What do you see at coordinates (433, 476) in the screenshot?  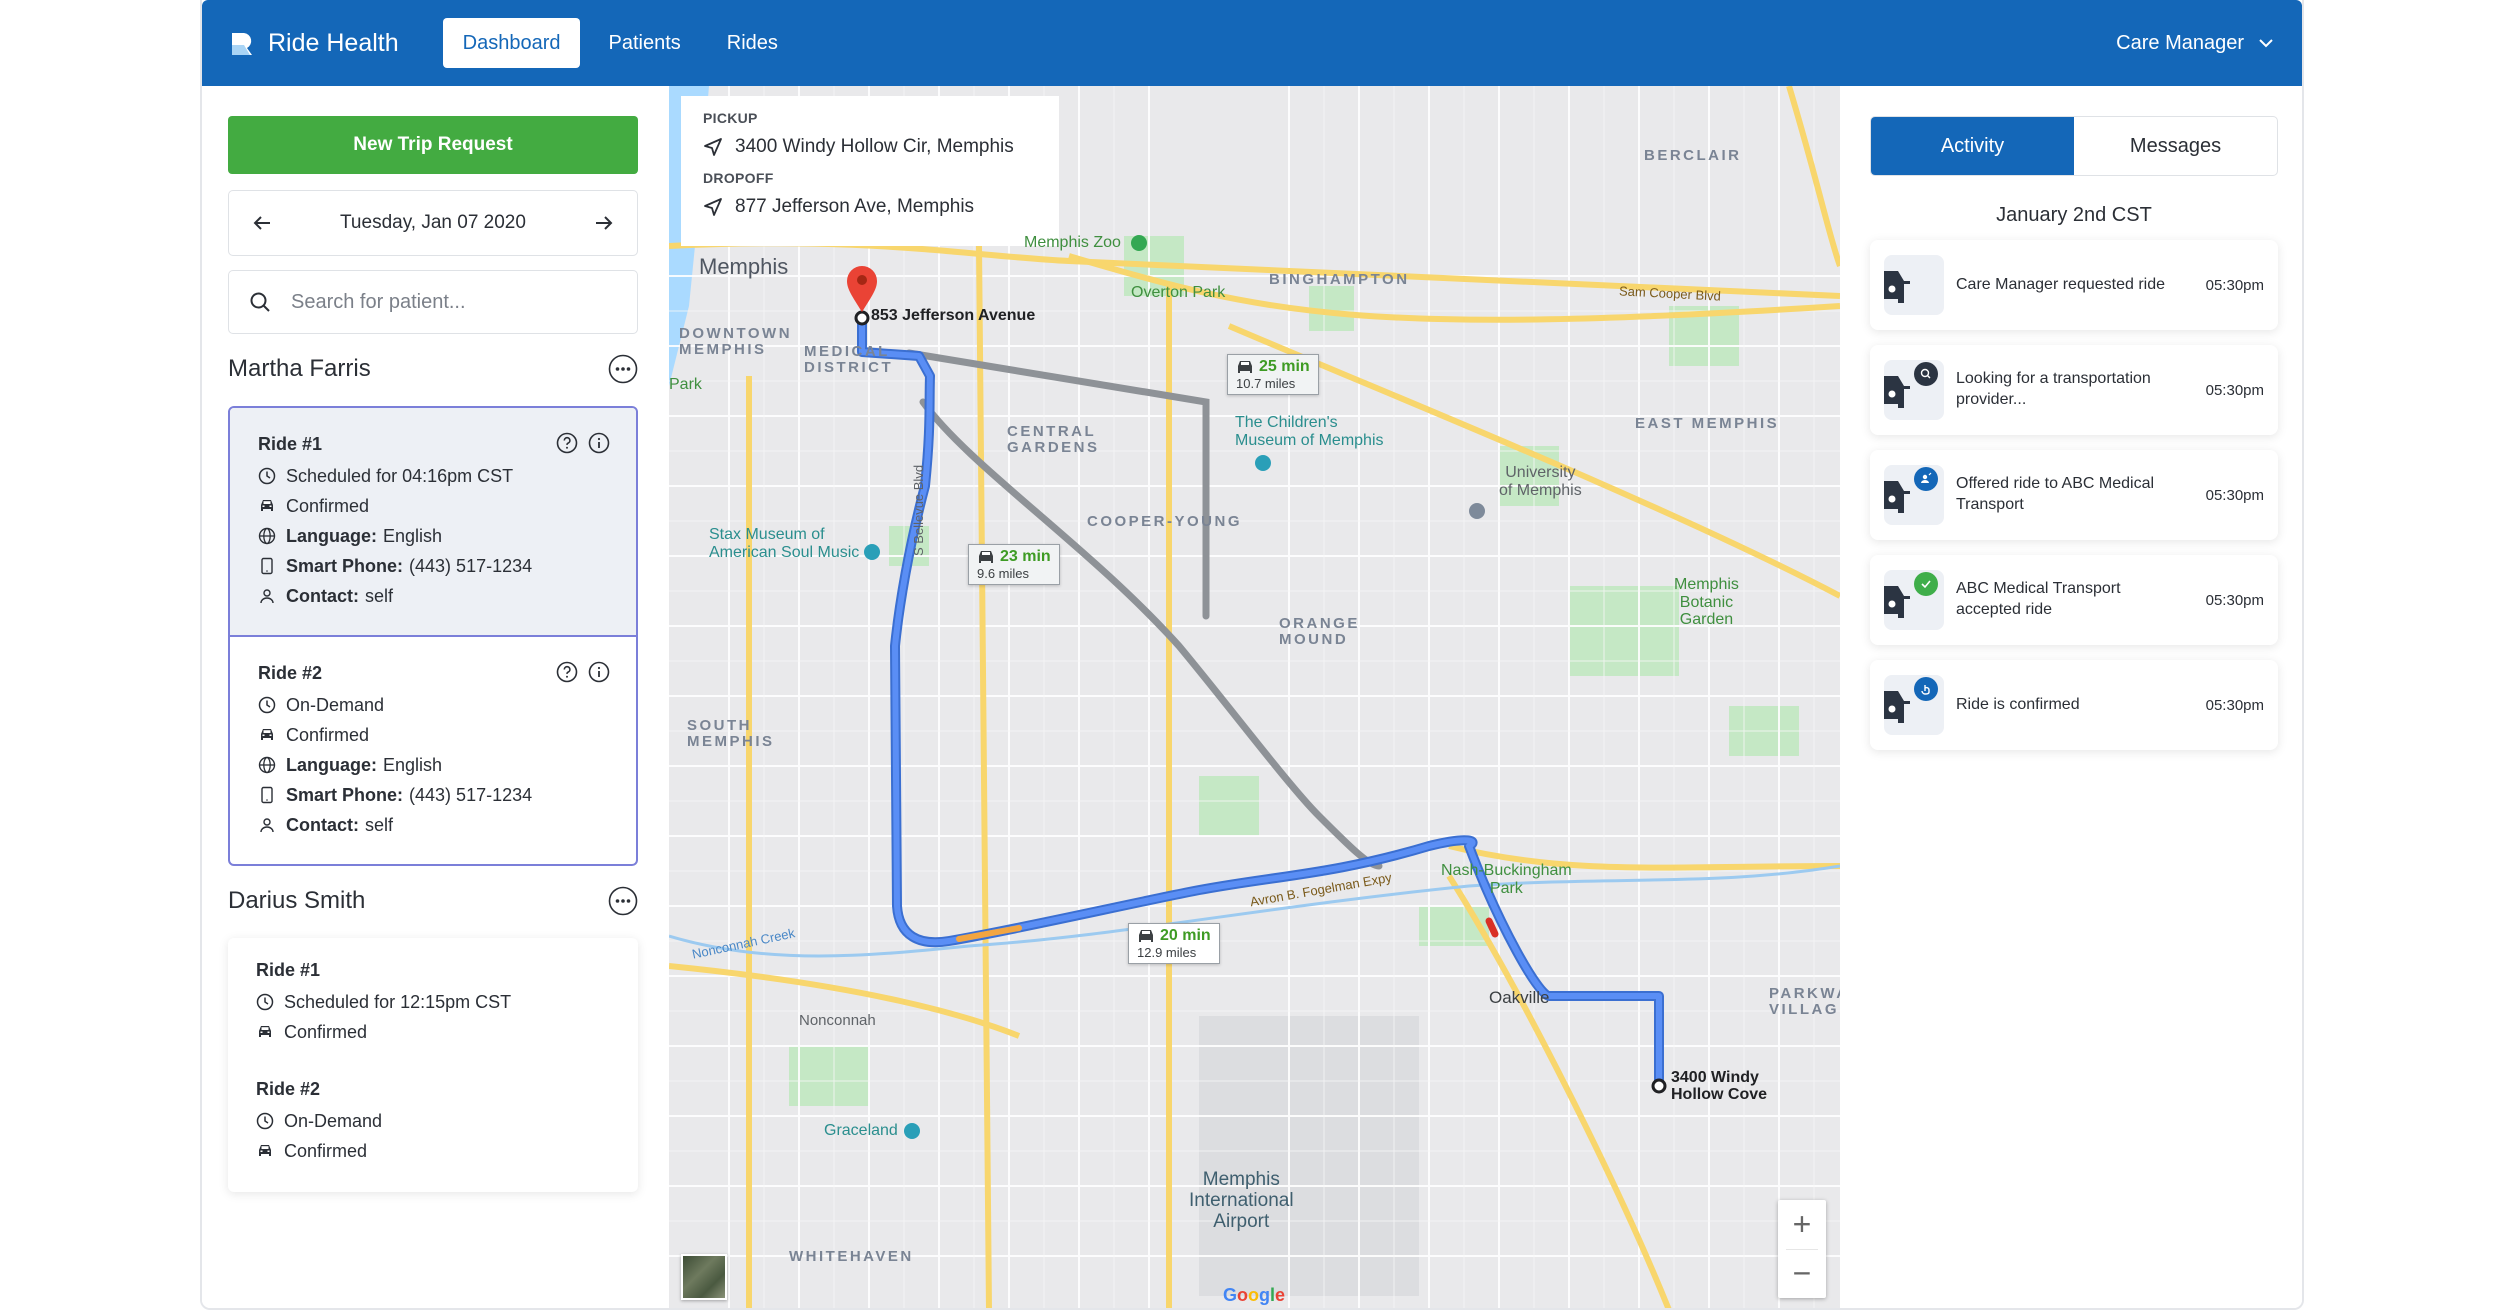 I see `ride-schedule: Scheduled for 04:16pm CST` at bounding box center [433, 476].